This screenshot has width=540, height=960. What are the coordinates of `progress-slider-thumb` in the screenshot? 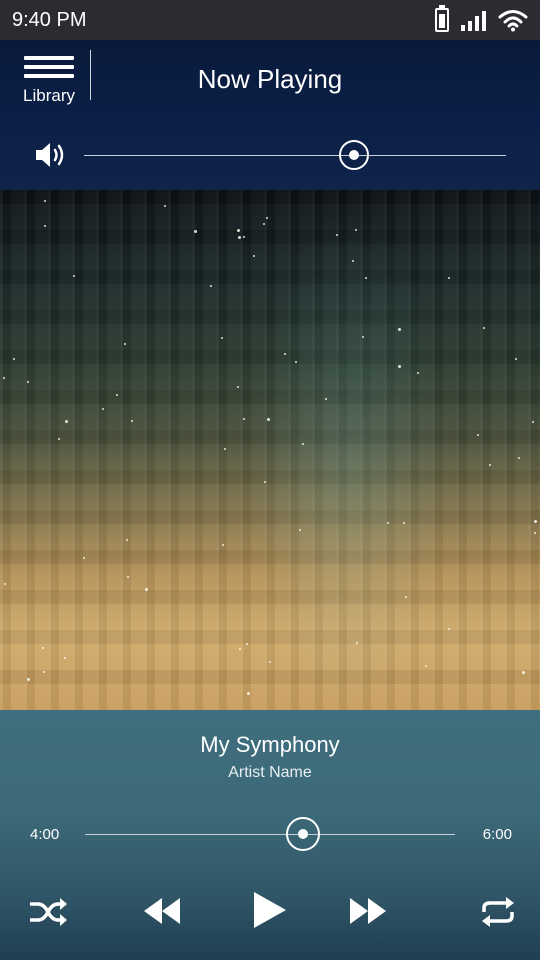 It's located at (303, 834).